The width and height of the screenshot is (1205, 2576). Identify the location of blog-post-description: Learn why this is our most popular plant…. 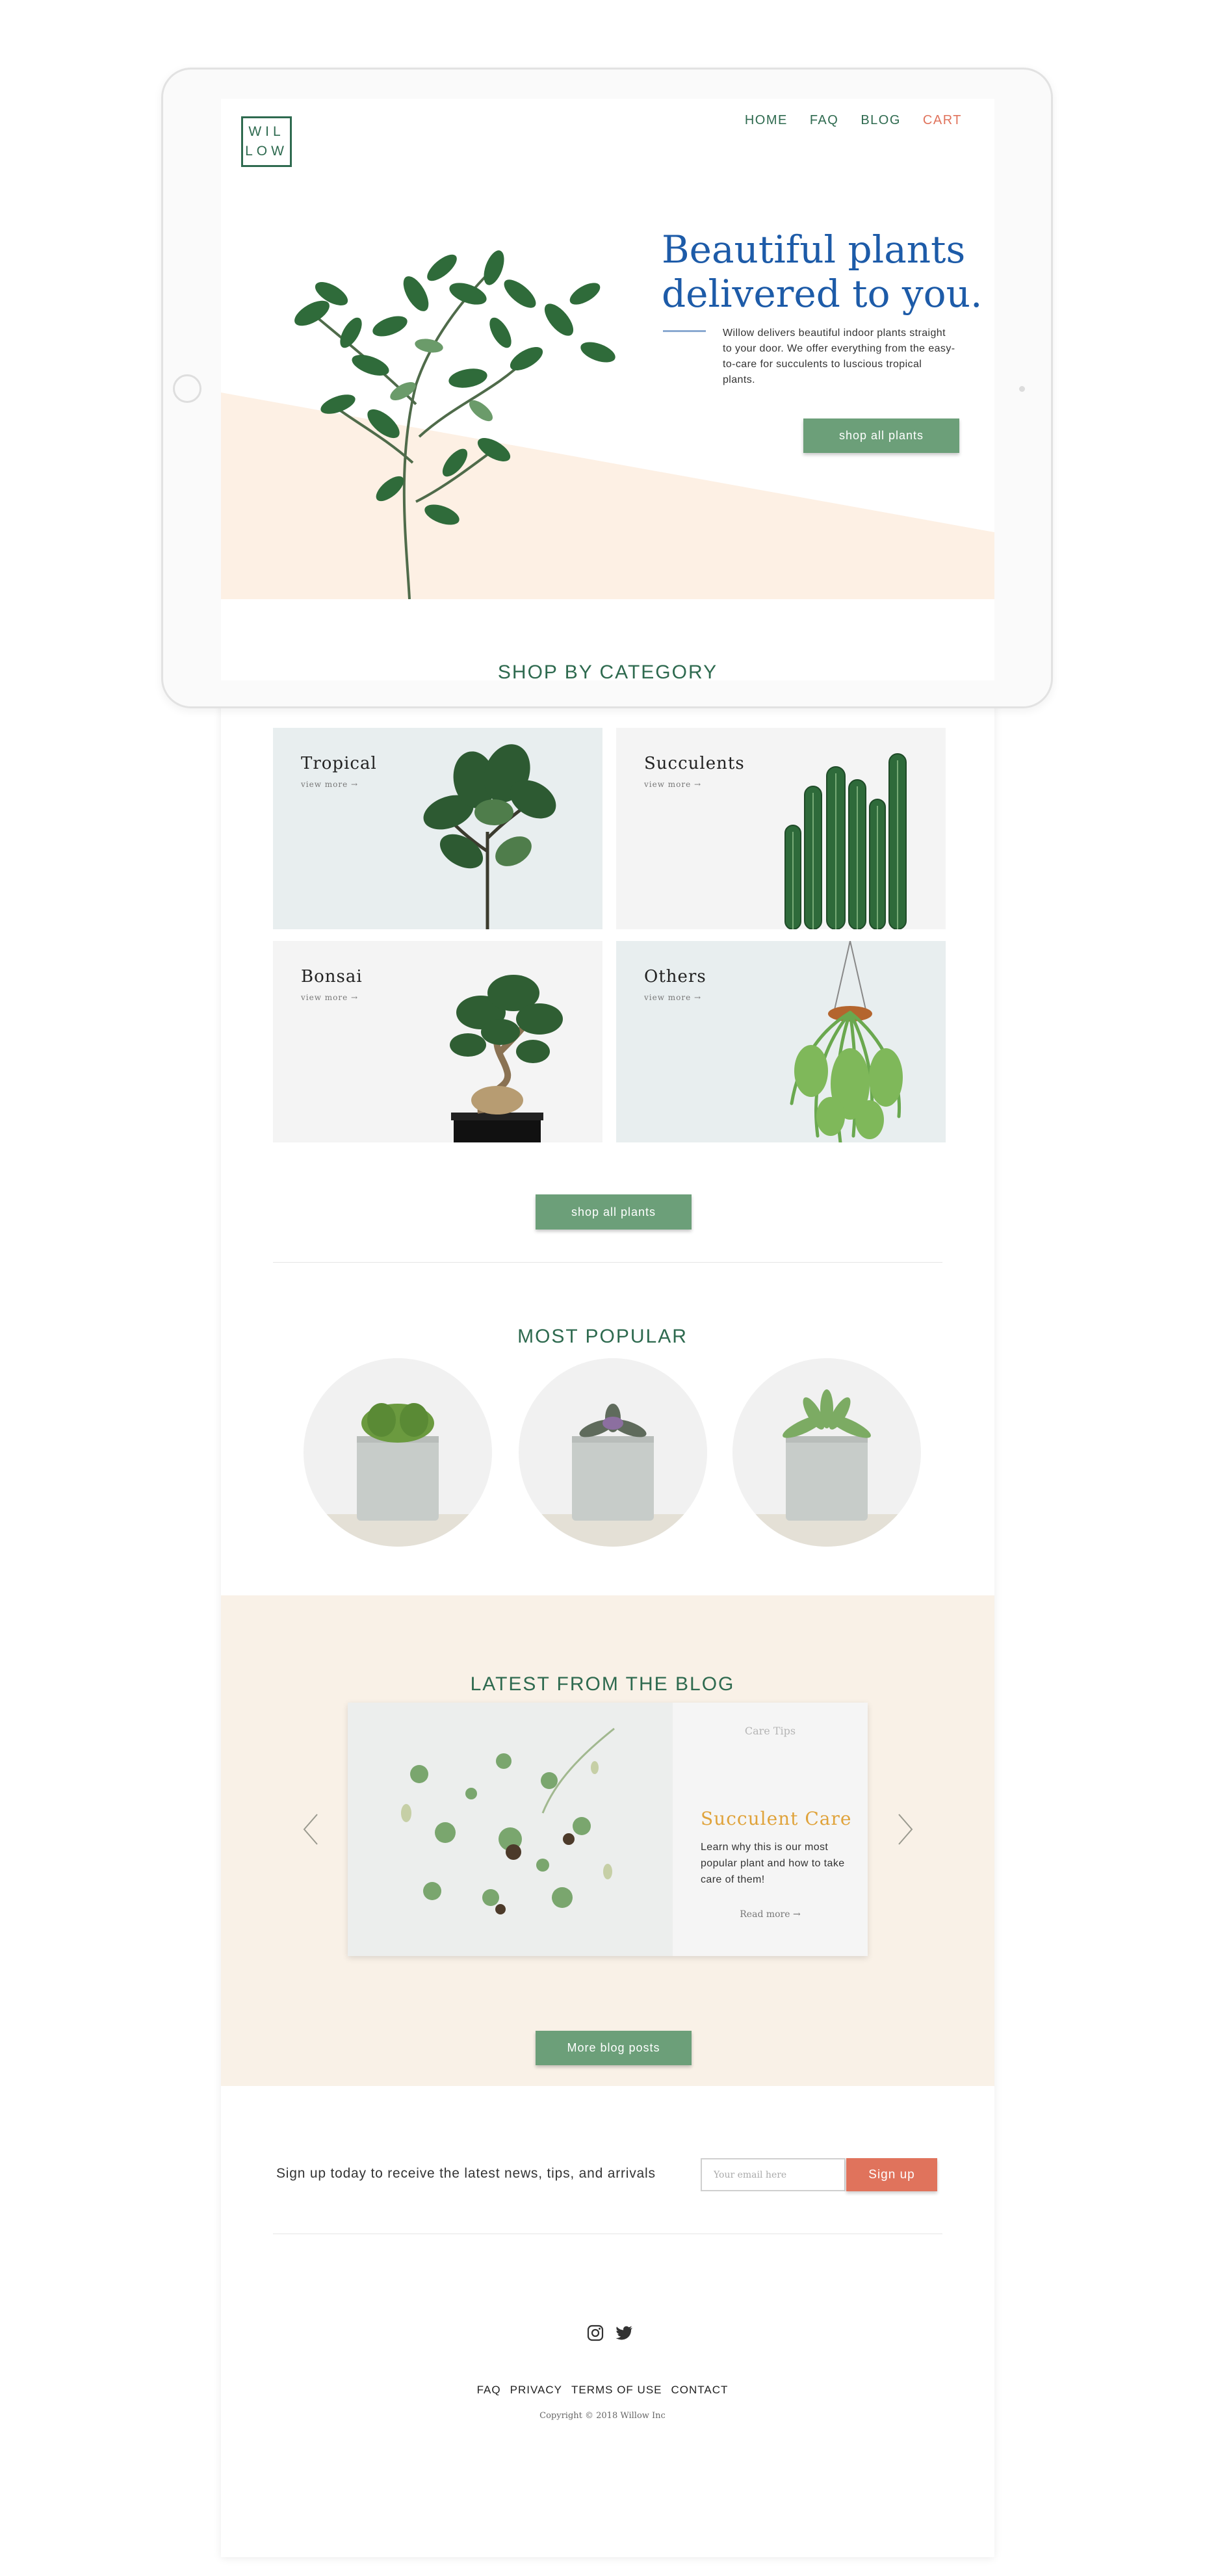
(773, 1863).